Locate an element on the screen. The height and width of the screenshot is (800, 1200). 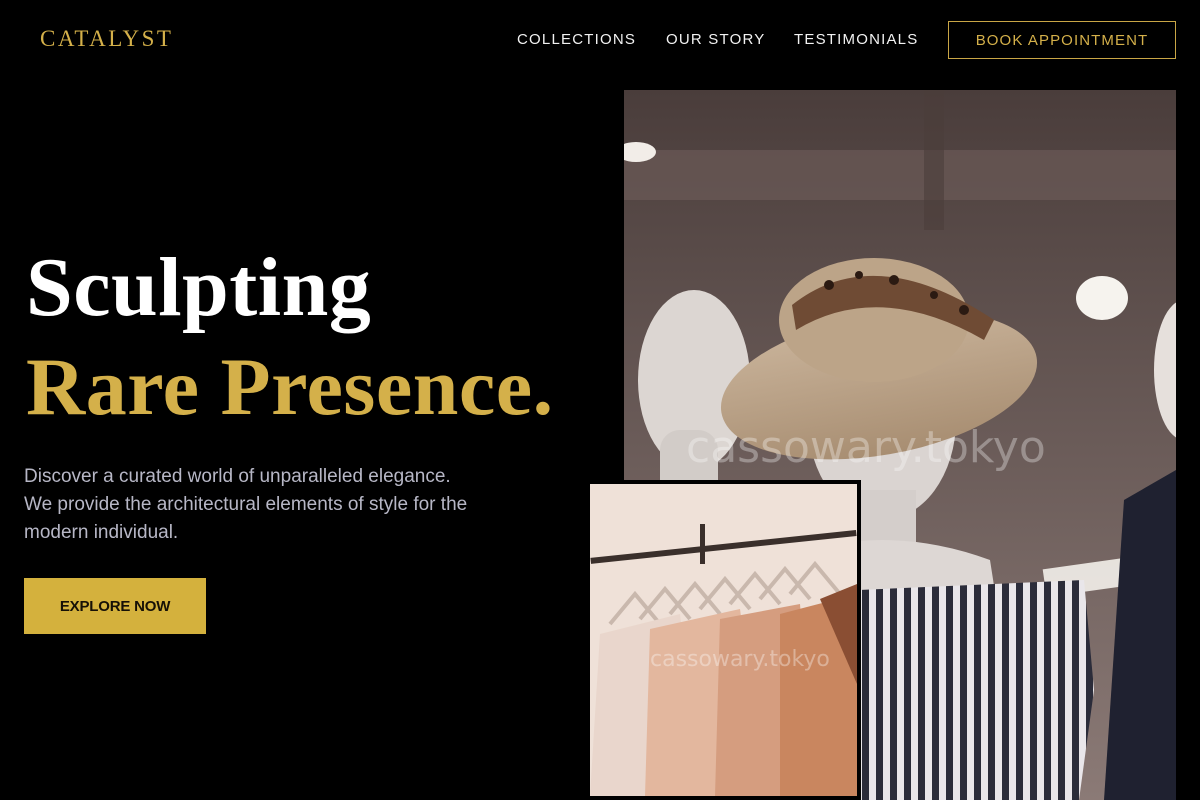
explore-now-button: EXPLORE NOW is located at coordinates (115, 606).